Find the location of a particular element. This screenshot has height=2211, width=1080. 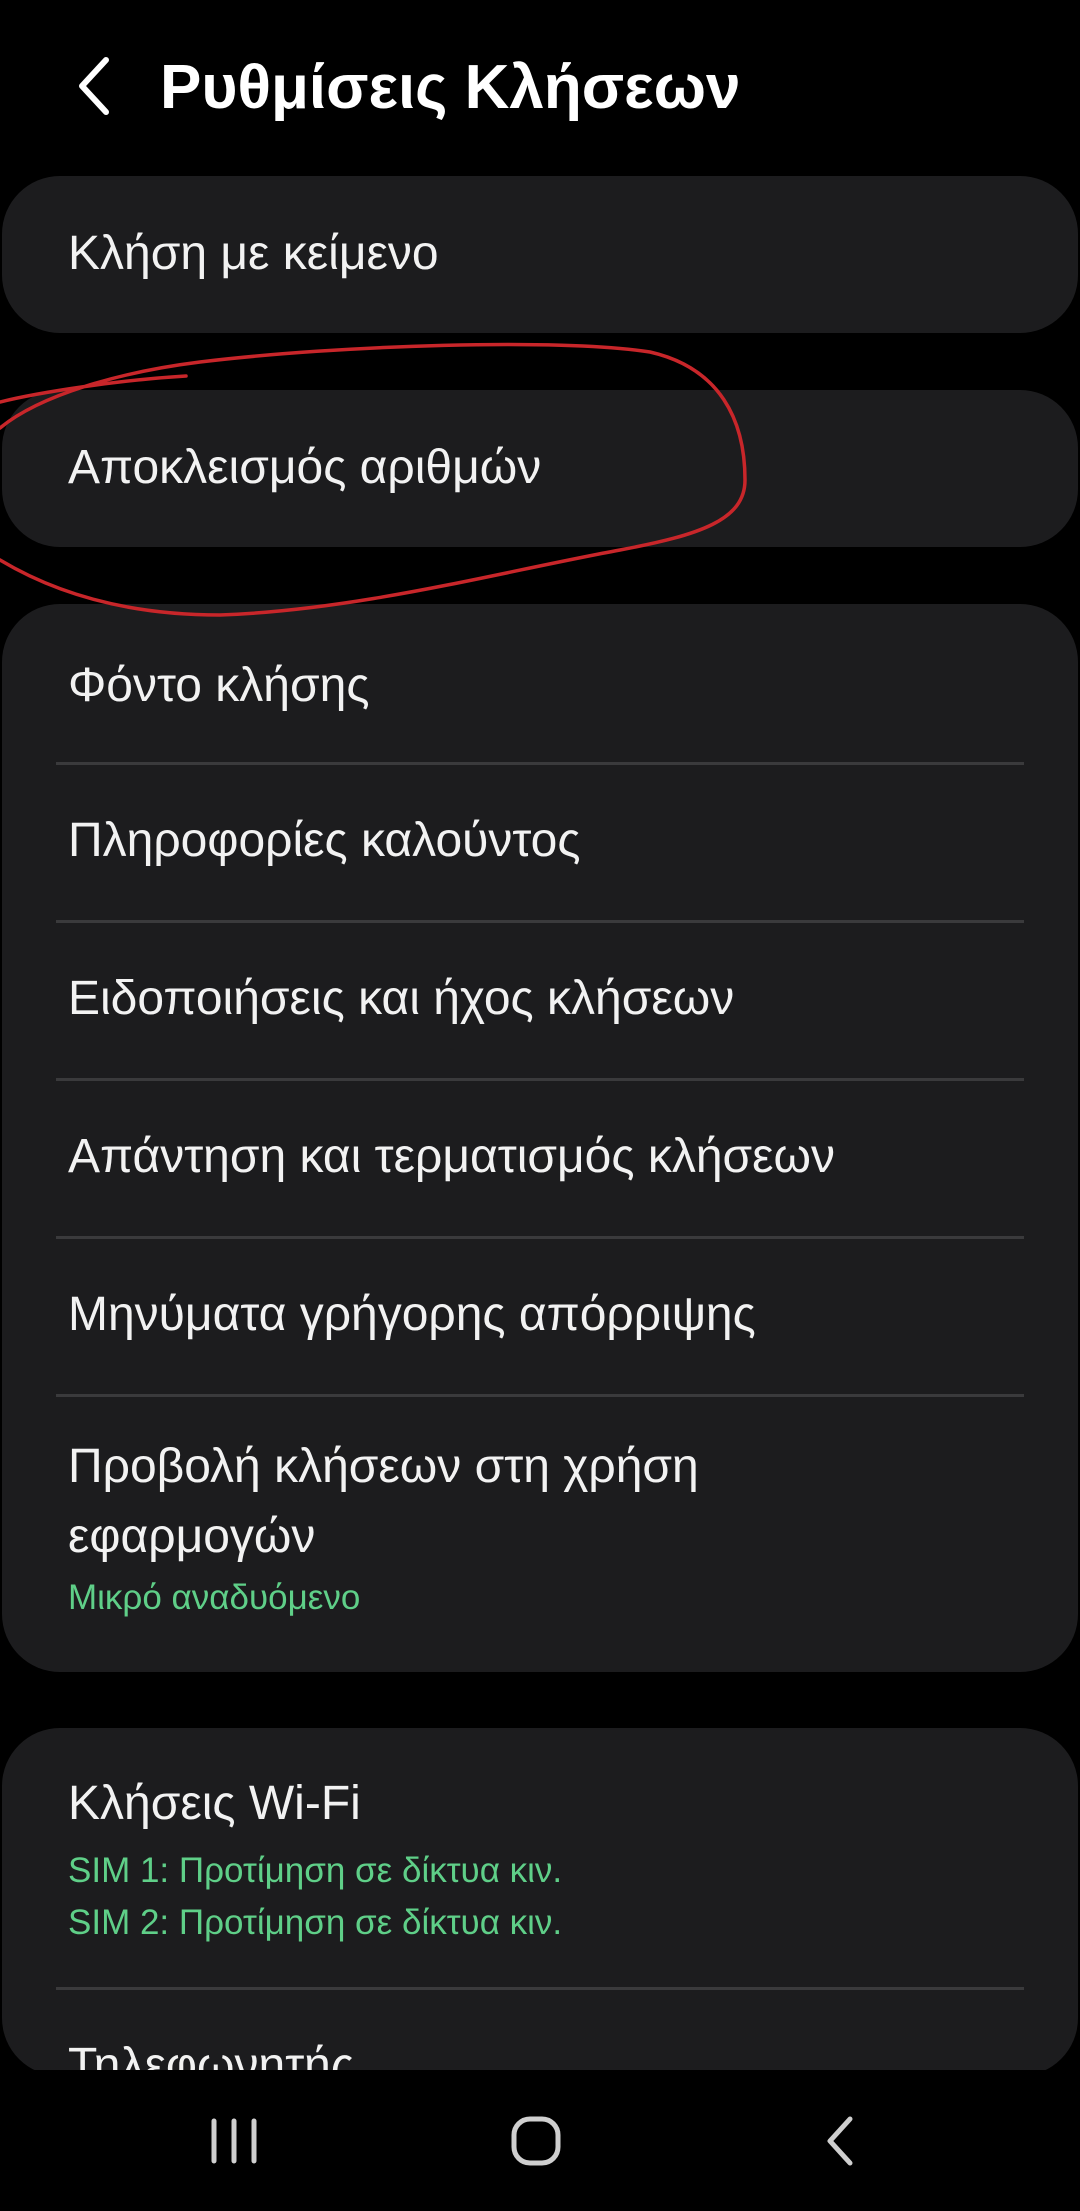

menu-item-label: Κλήση με κείμενο is located at coordinates (253, 253).